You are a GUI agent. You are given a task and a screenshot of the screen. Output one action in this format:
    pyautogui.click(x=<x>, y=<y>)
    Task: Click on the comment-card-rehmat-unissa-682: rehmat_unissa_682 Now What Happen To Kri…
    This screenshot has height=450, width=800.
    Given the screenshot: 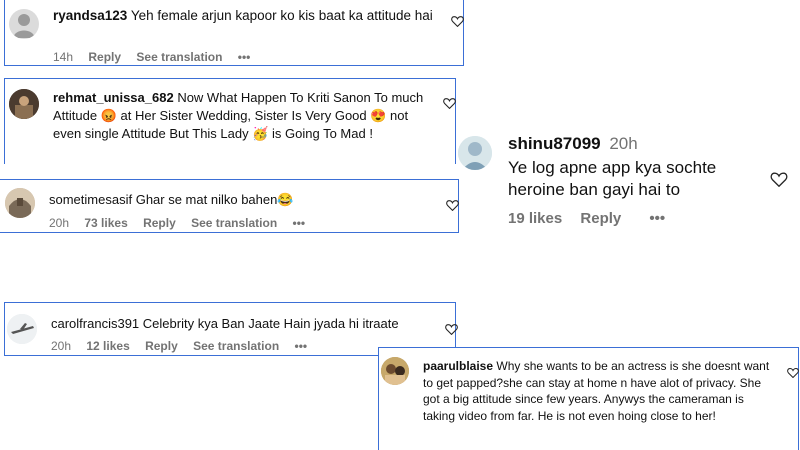 What is the action you would take?
    pyautogui.click(x=230, y=121)
    